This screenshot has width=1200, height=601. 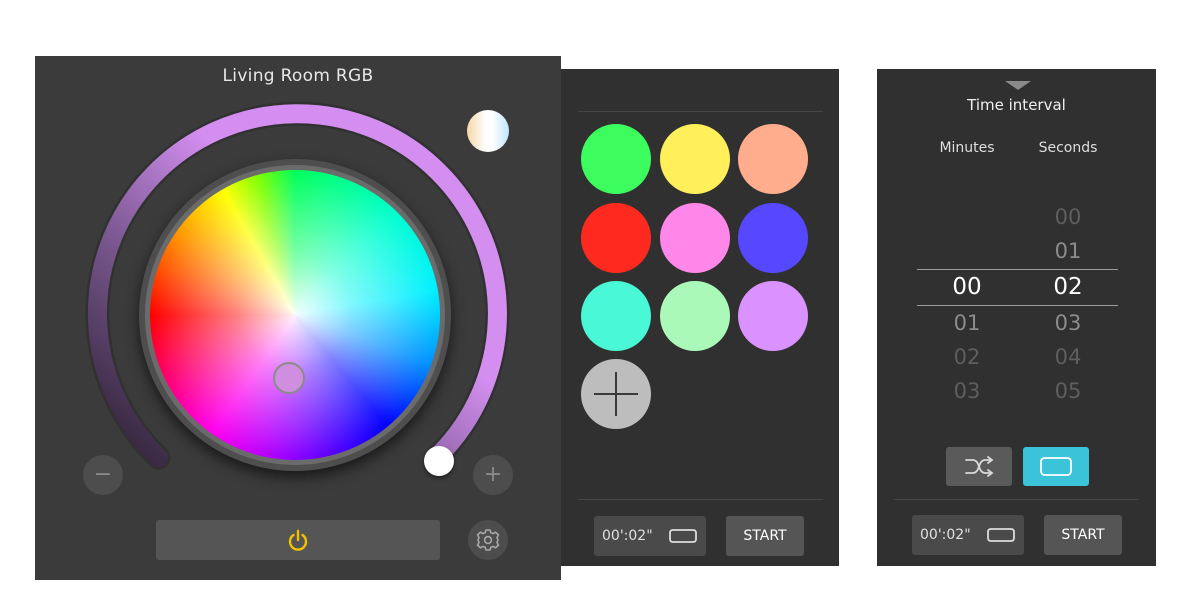 I want to click on minutes-header: Minutes, so click(x=967, y=148).